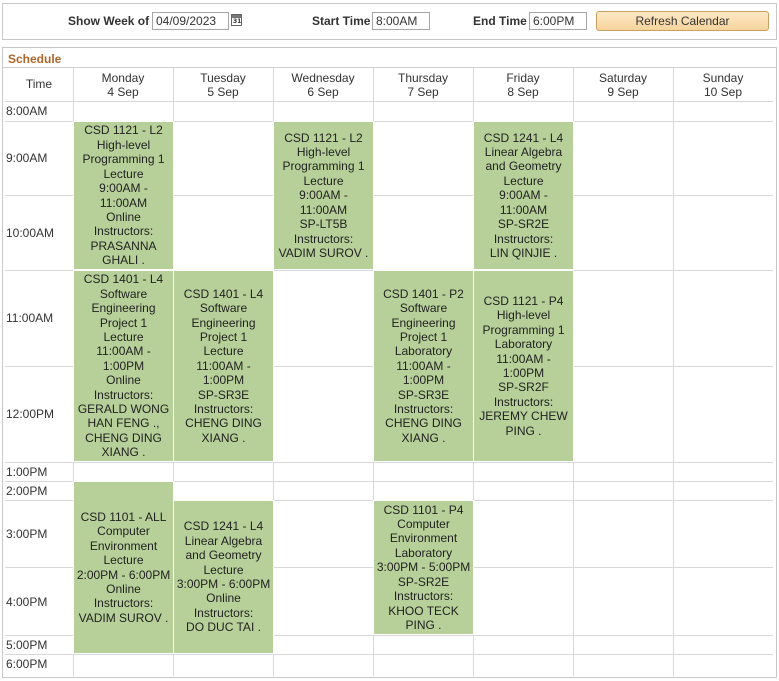  What do you see at coordinates (423, 85) in the screenshot?
I see `day-header-thursday: Thursday 7 Sep` at bounding box center [423, 85].